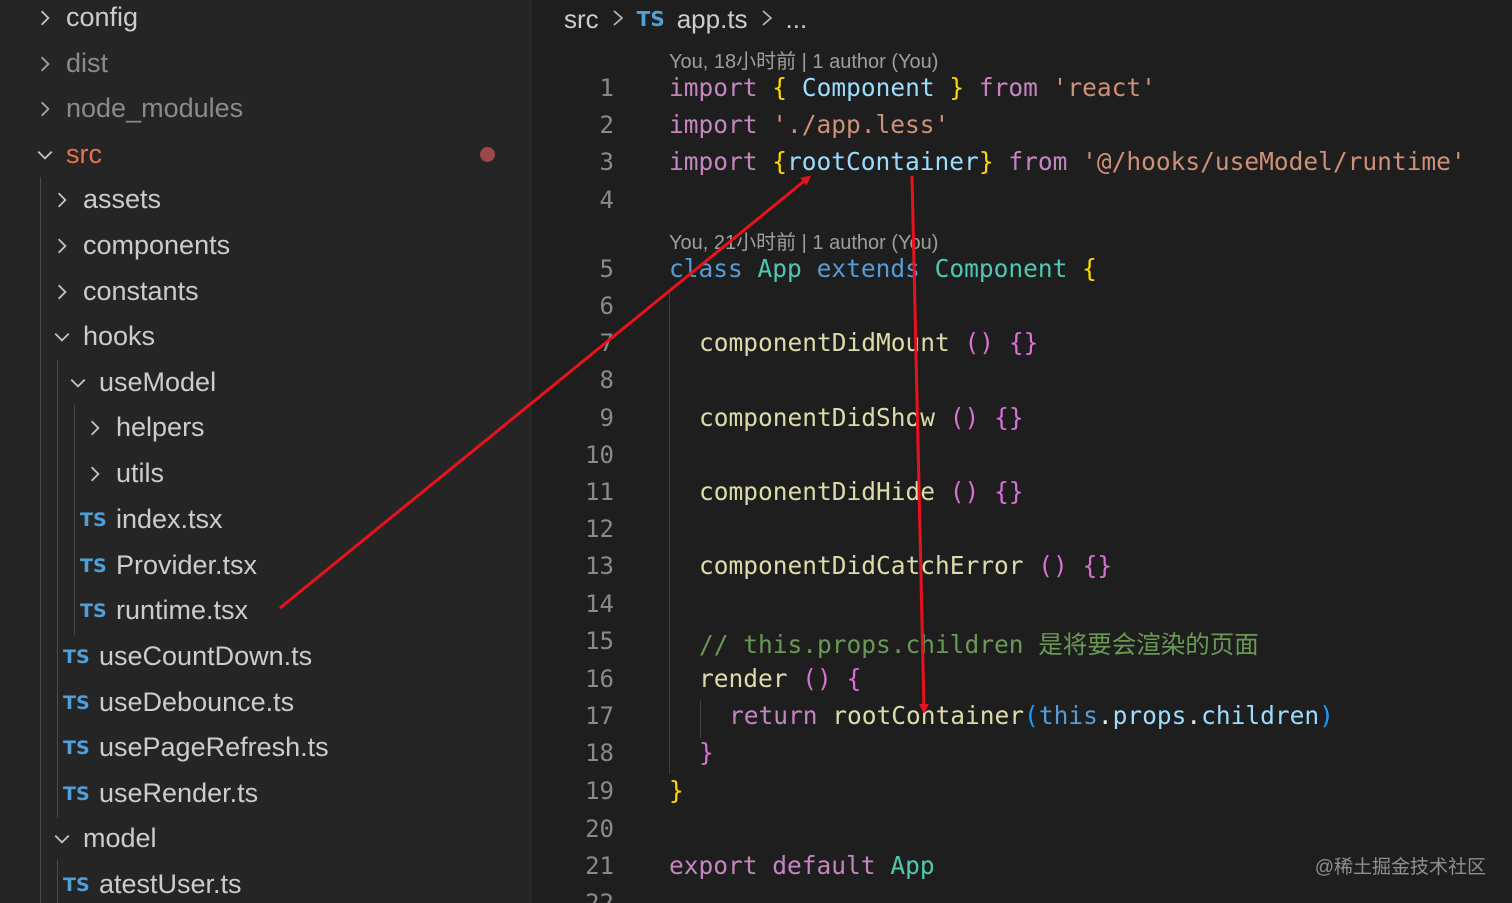  What do you see at coordinates (803, 59) in the screenshot?
I see `git-blame-annotation: You, 18小时前 | 1 author (You)` at bounding box center [803, 59].